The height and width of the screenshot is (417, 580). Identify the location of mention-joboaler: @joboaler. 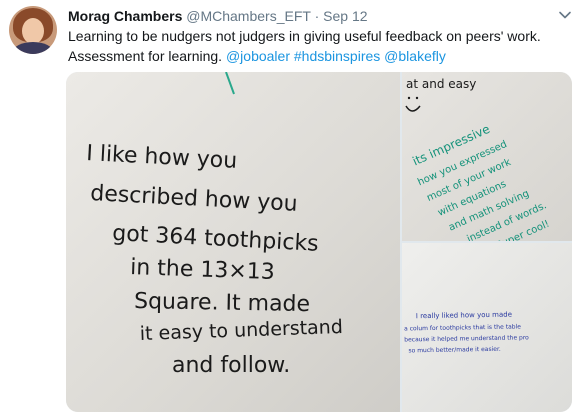
(258, 56).